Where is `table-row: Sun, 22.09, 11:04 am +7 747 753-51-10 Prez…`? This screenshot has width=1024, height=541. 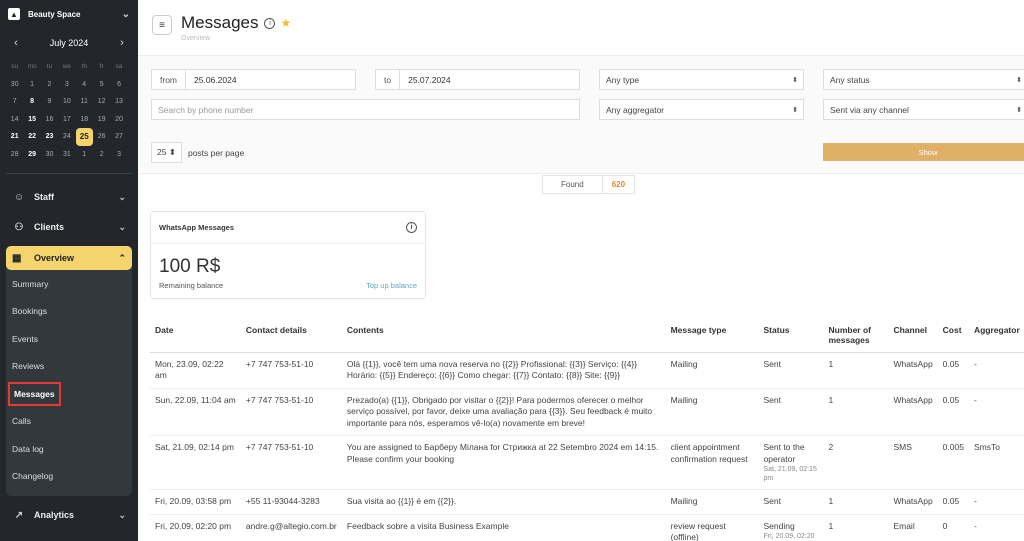
table-row: Sun, 22.09, 11:04 am +7 747 753-51-10 Prez… is located at coordinates (587, 412).